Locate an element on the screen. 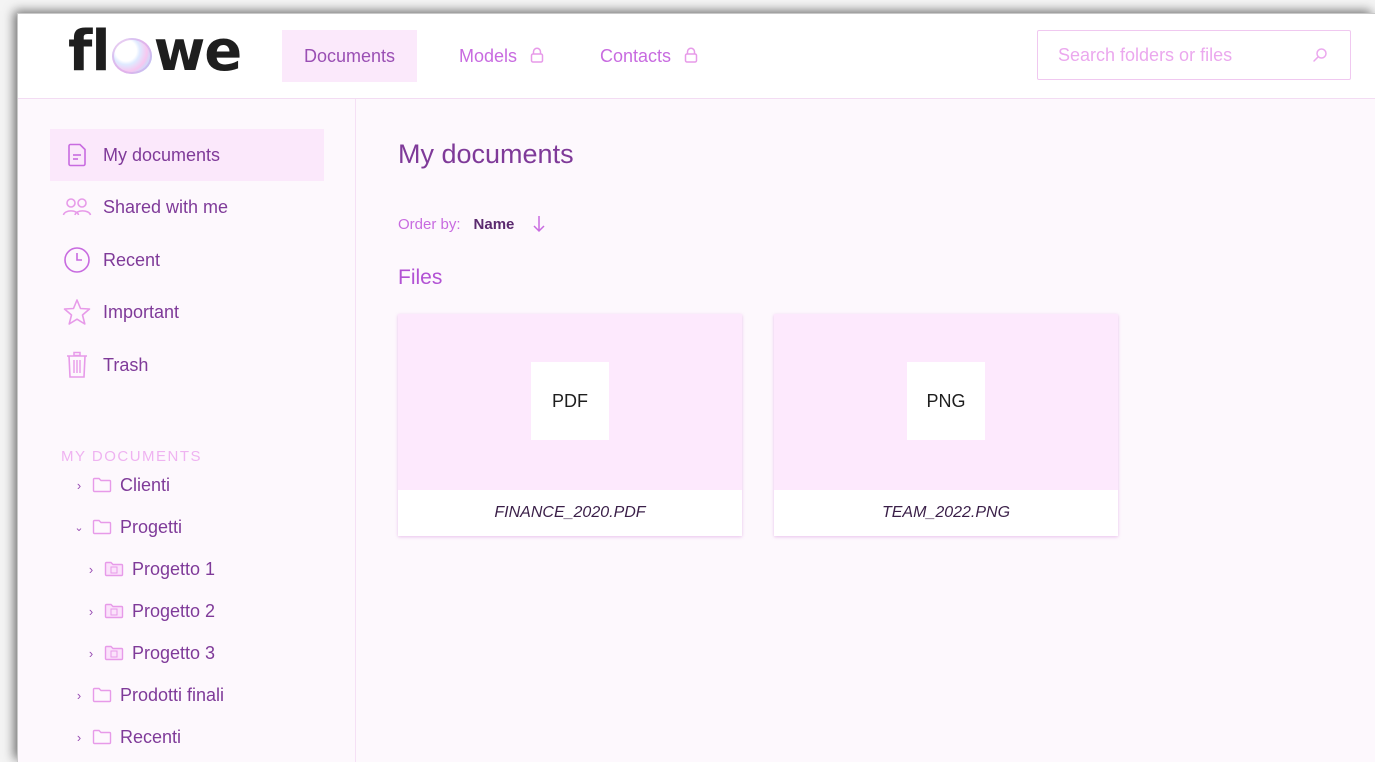  tree-folder-clienti: › Clienti is located at coordinates (121, 485).